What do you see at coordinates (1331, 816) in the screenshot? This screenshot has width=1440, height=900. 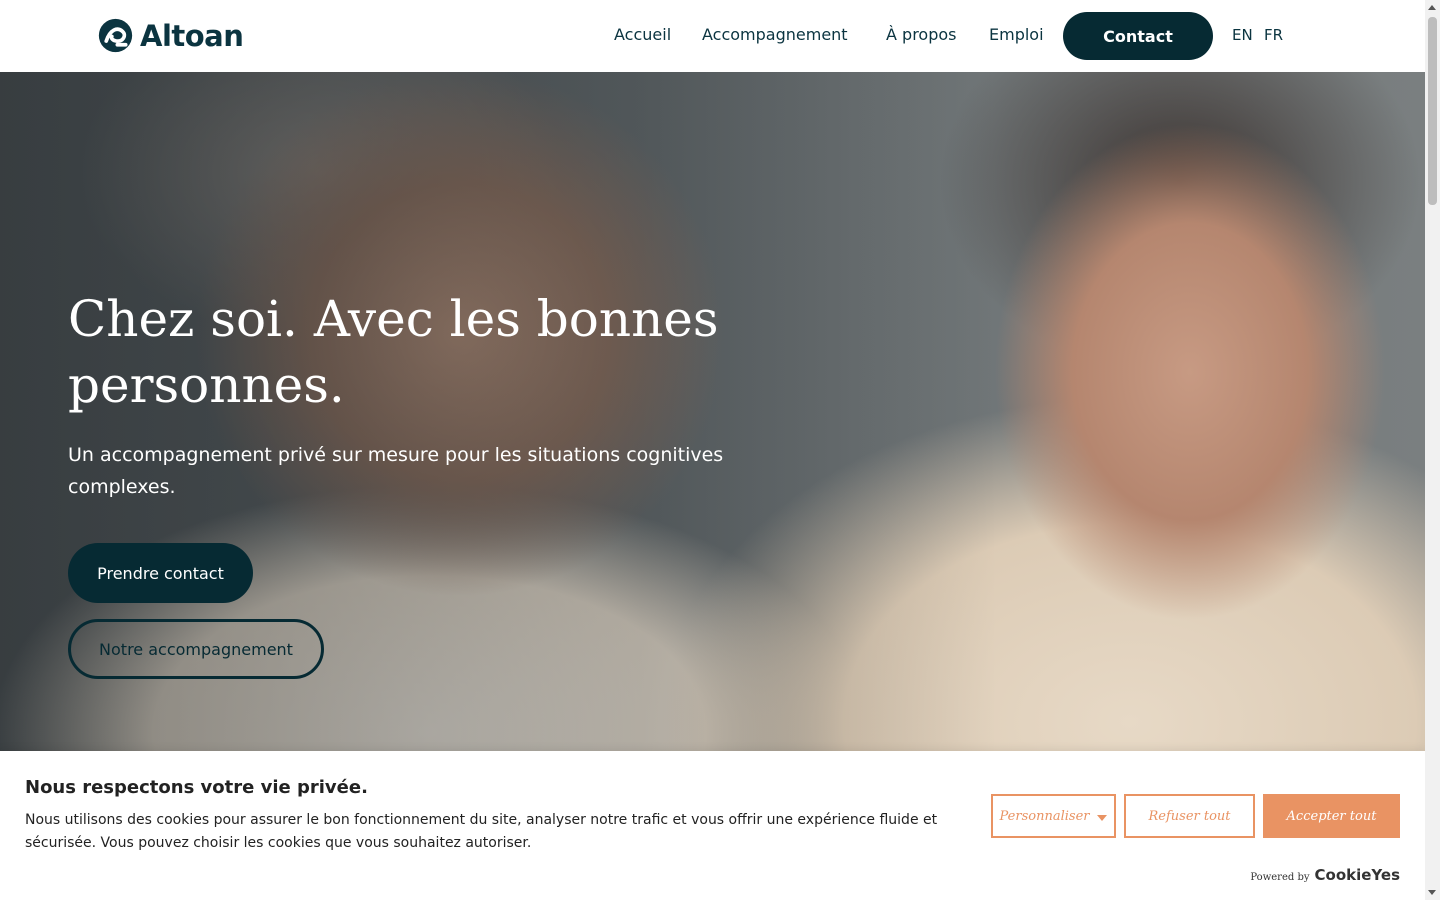 I see `cookie-accept-all-button: Accepter tout` at bounding box center [1331, 816].